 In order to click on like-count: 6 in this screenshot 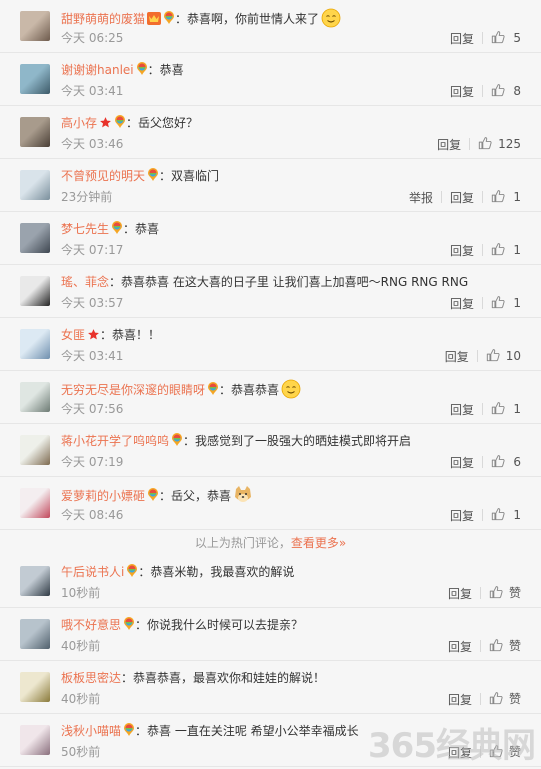, I will do `click(517, 461)`.